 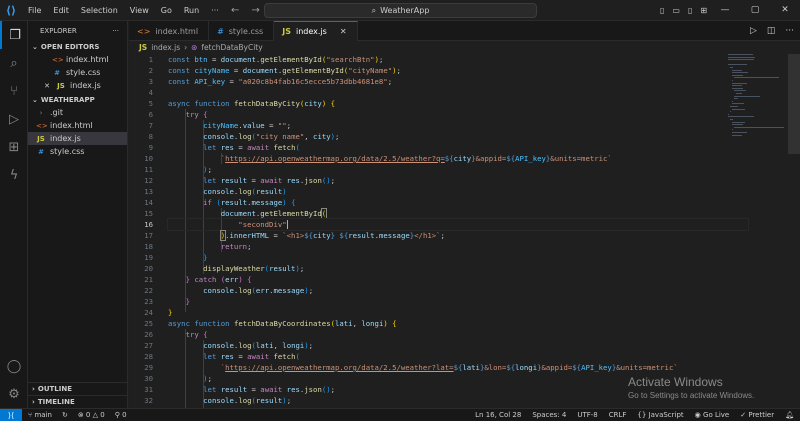 I want to click on forward-arrow-icon: →, so click(x=255, y=10).